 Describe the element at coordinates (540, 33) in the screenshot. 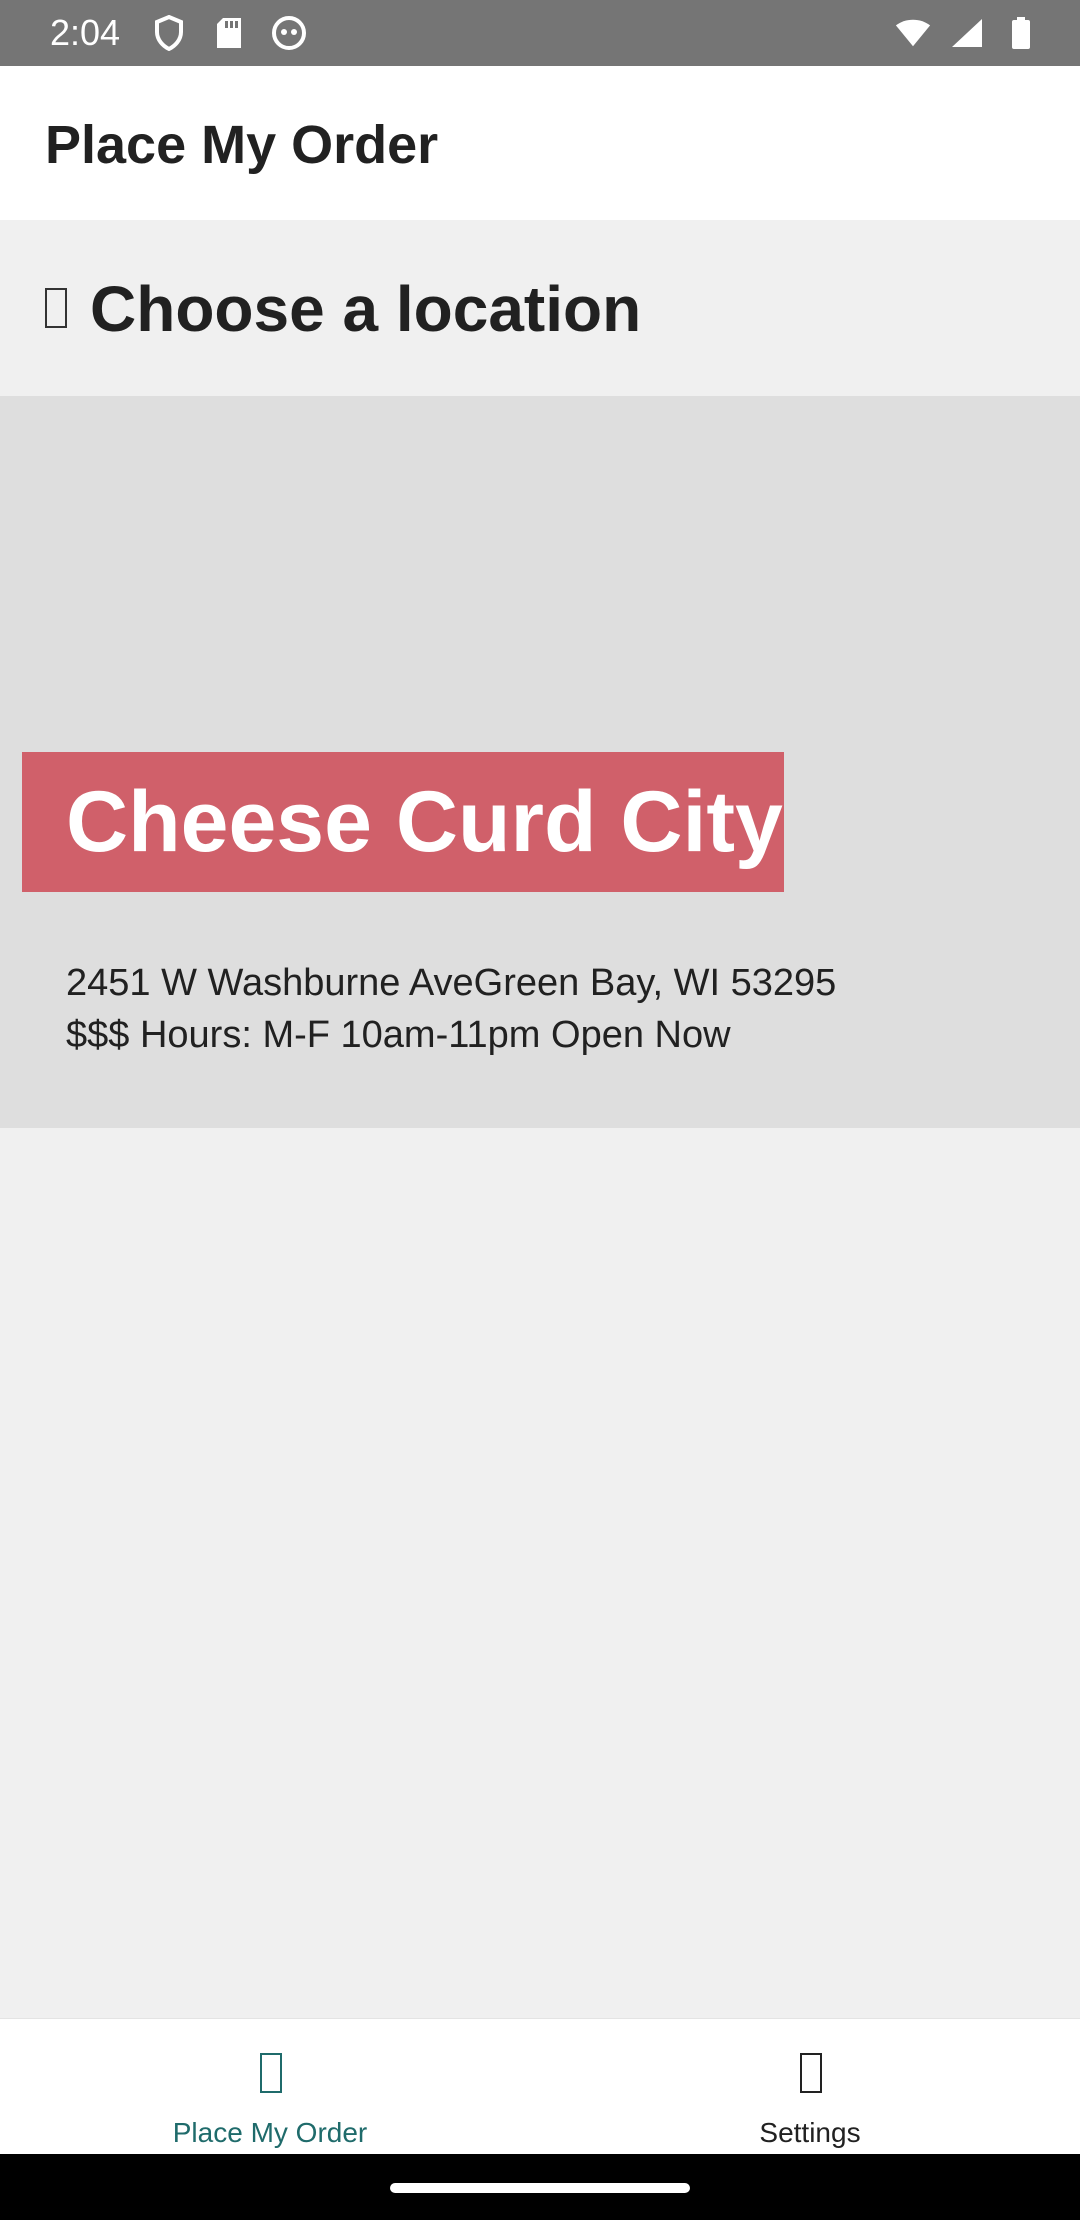

I see `status-bar: 2:04` at that location.